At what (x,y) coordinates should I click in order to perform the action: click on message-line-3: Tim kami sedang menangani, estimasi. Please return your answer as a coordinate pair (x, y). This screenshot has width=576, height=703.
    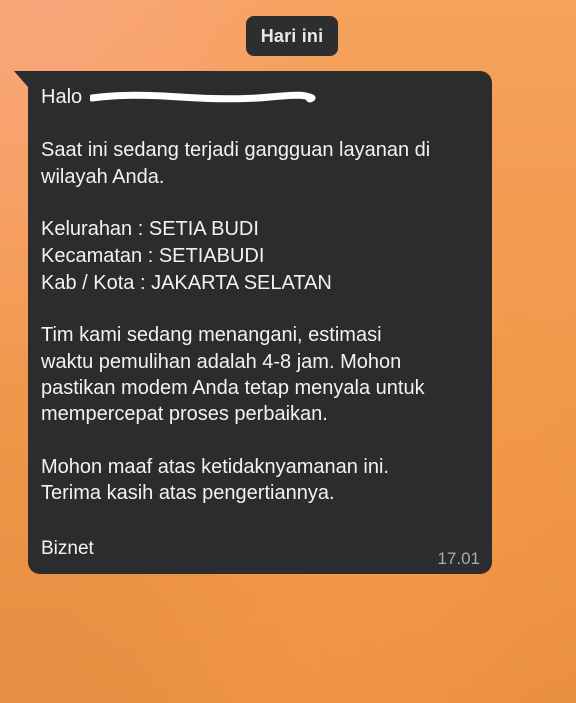
    Looking at the image, I should click on (211, 335).